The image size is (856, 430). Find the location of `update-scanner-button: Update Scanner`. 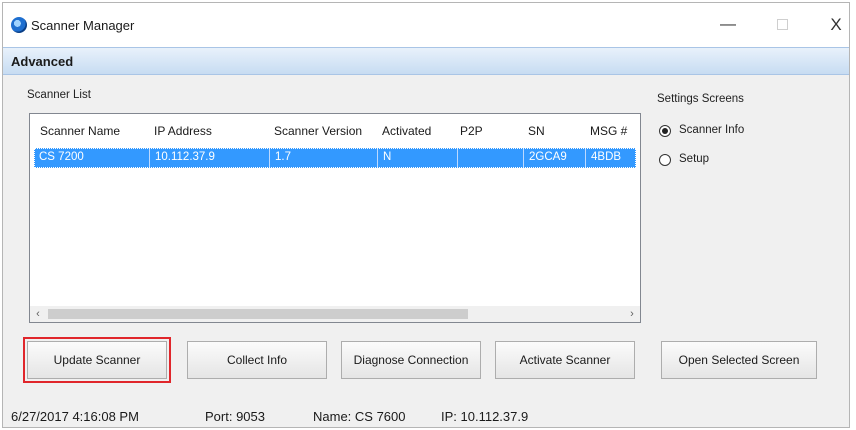

update-scanner-button: Update Scanner is located at coordinates (97, 360).